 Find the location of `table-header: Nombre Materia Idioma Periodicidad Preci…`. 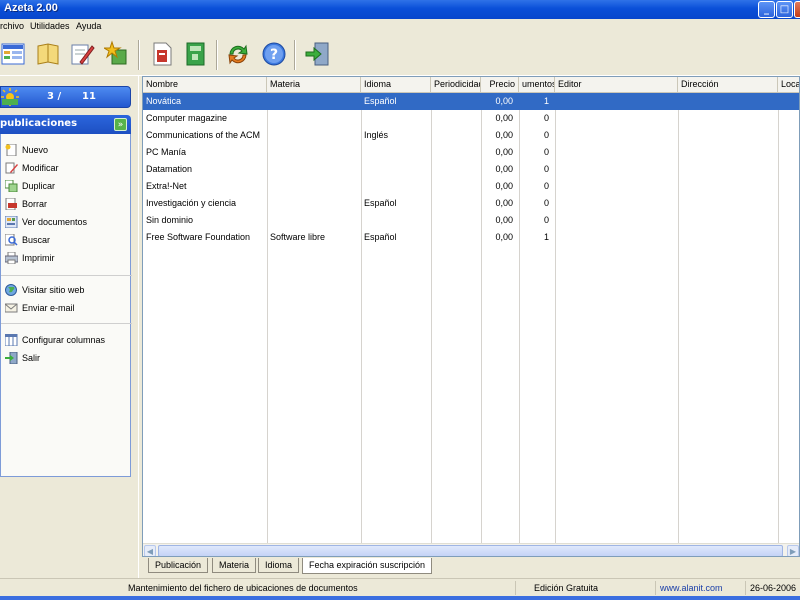

table-header: Nombre Materia Idioma Periodicidad Preci… is located at coordinates (471, 85).